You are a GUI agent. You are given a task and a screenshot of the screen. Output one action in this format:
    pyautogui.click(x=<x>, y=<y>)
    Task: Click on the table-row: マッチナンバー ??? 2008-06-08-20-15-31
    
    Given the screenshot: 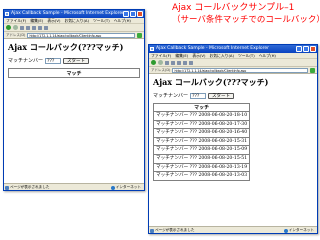 What is the action you would take?
    pyautogui.click(x=201, y=141)
    